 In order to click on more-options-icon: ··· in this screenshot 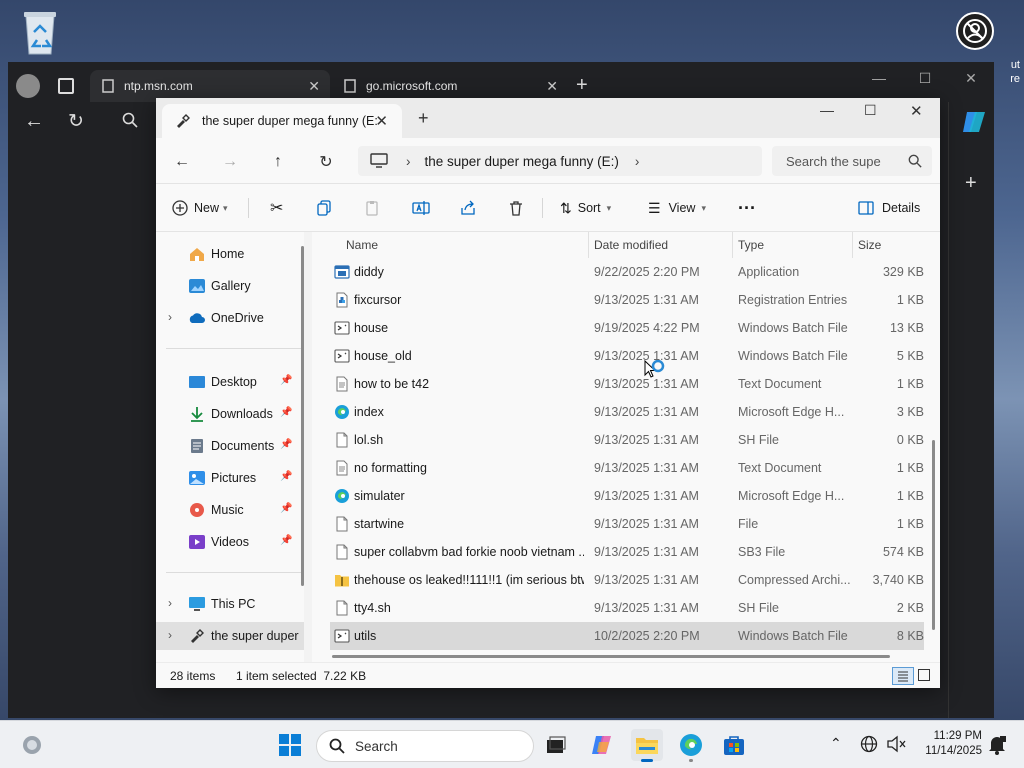, I will do `click(747, 208)`.